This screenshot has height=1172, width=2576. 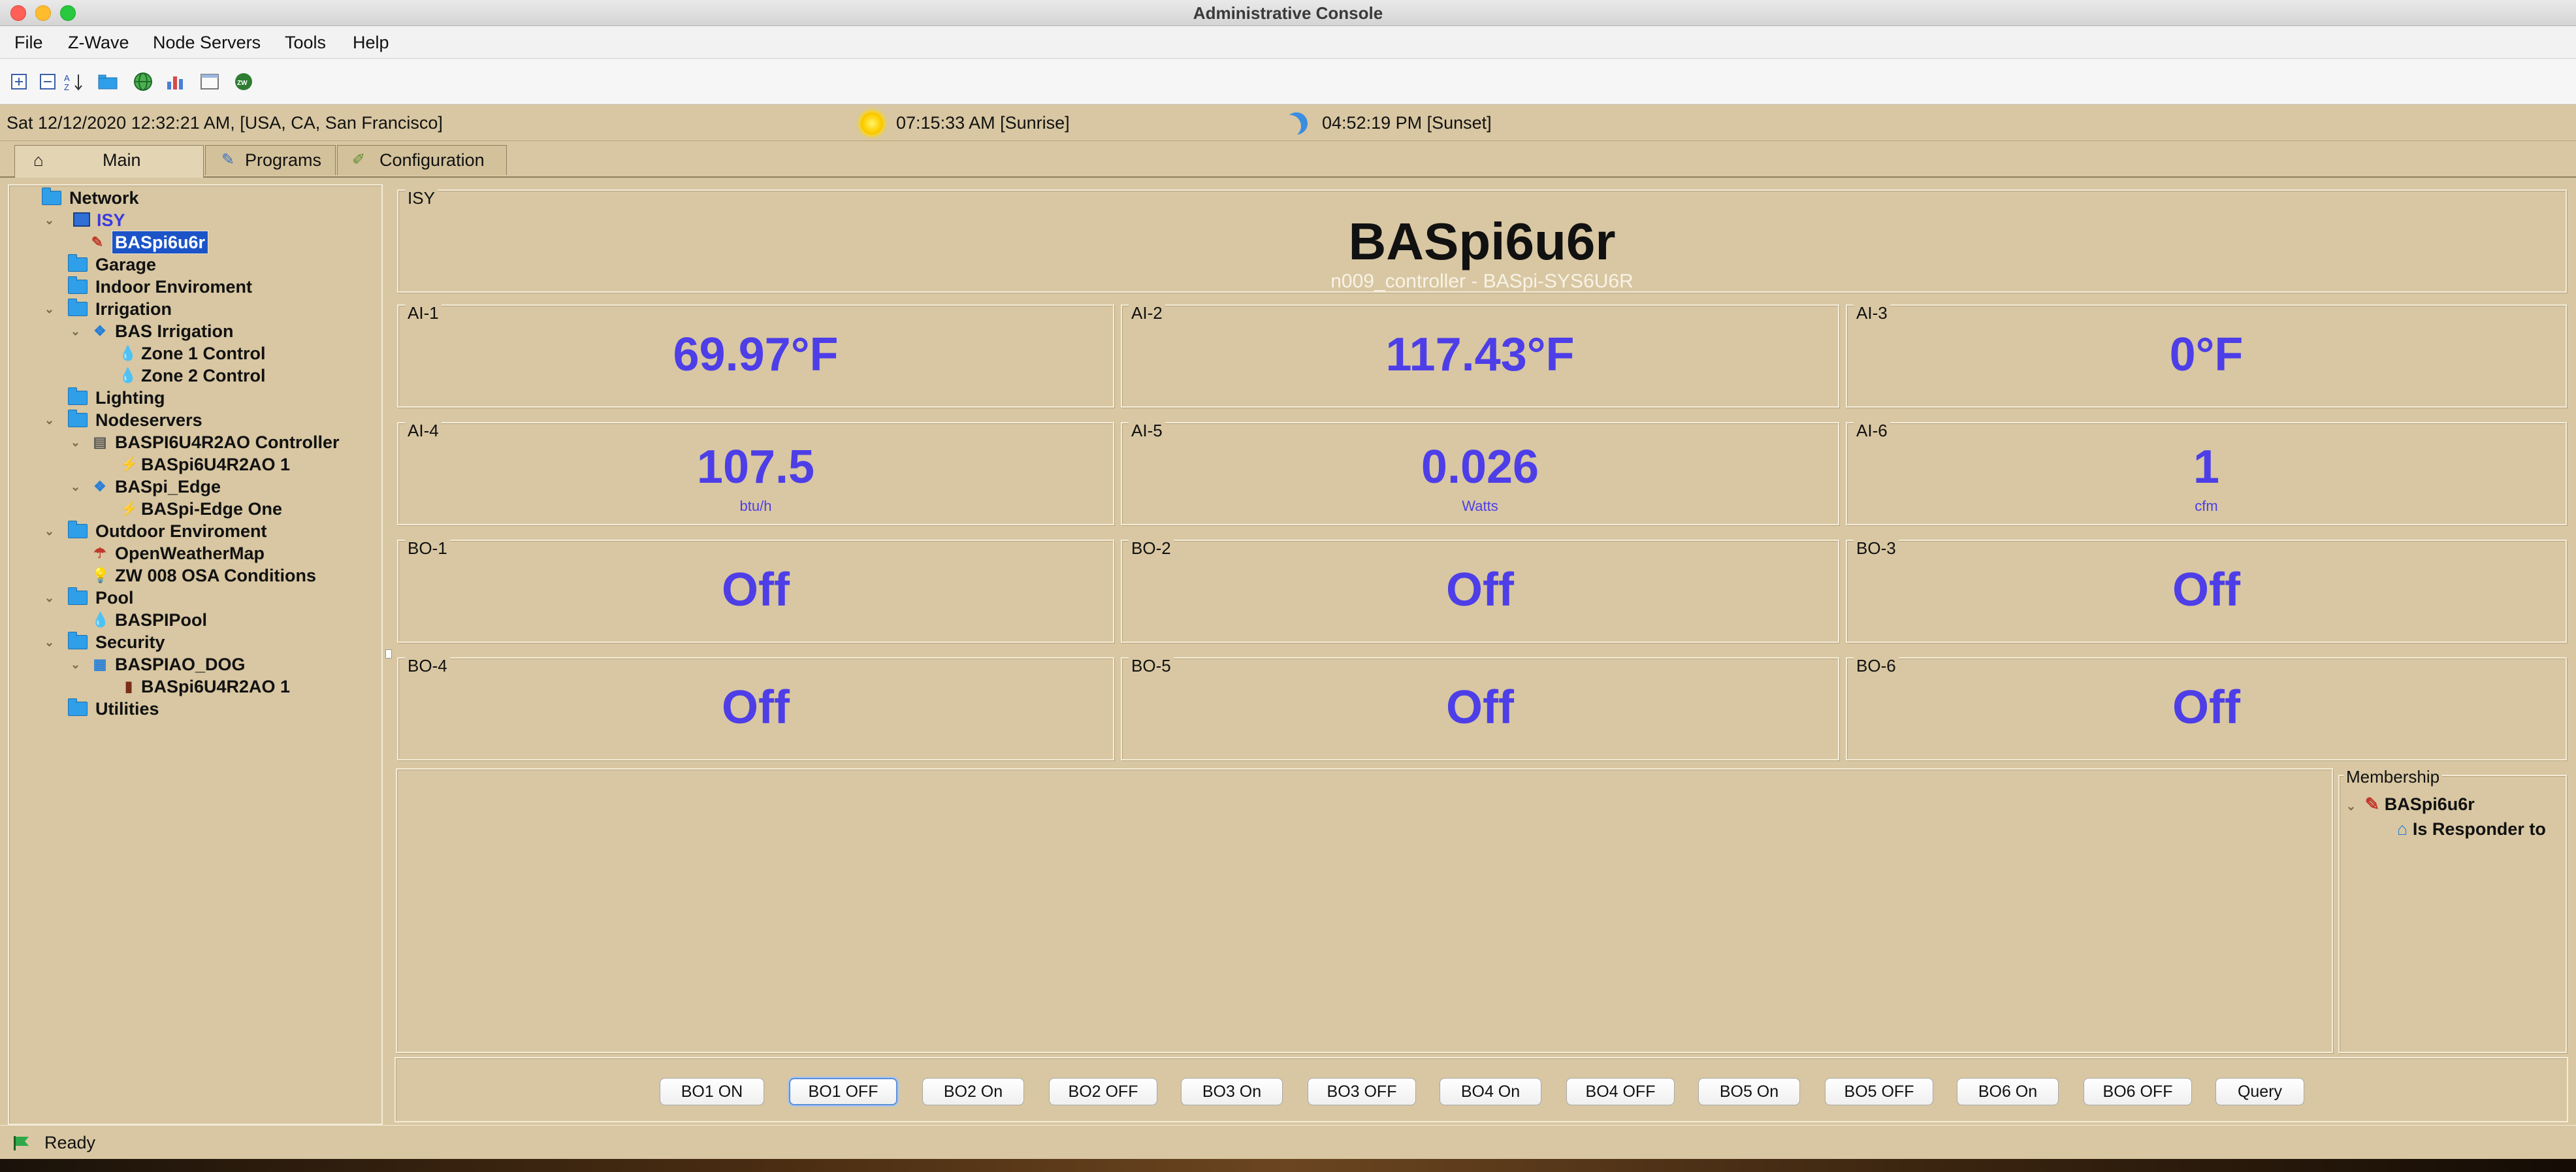 What do you see at coordinates (1620, 1091) in the screenshot?
I see `bo4-off-button: BO4 OFF` at bounding box center [1620, 1091].